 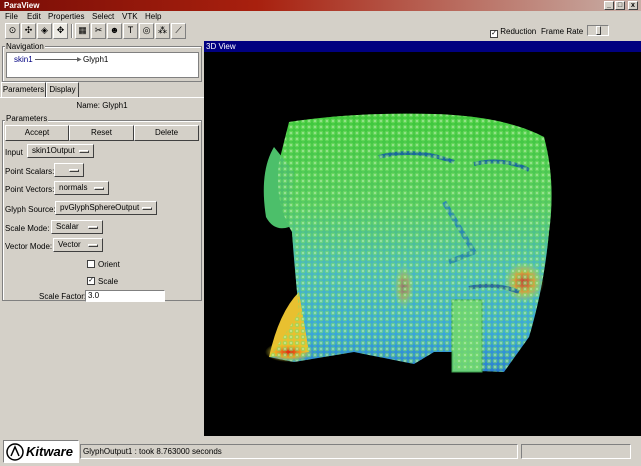 What do you see at coordinates (49, 451) in the screenshot?
I see `kitware-logo-text: Kitware` at bounding box center [49, 451].